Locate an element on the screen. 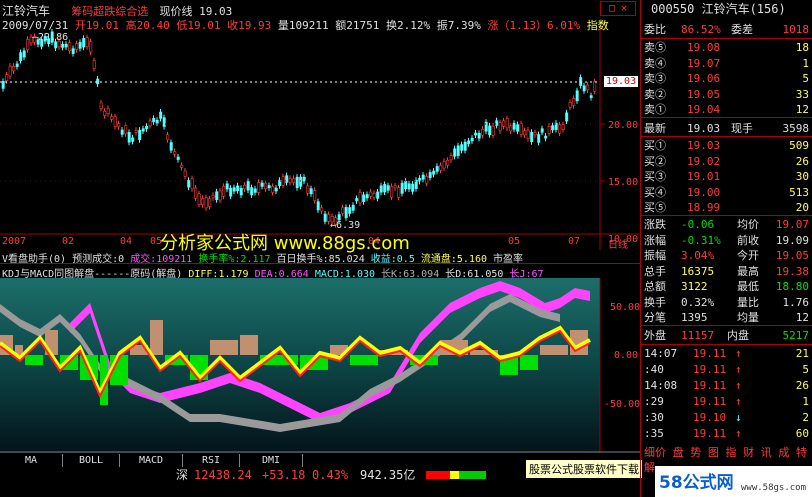 The height and width of the screenshot is (497, 812). latest-value: 19.03 is located at coordinates (704, 128).